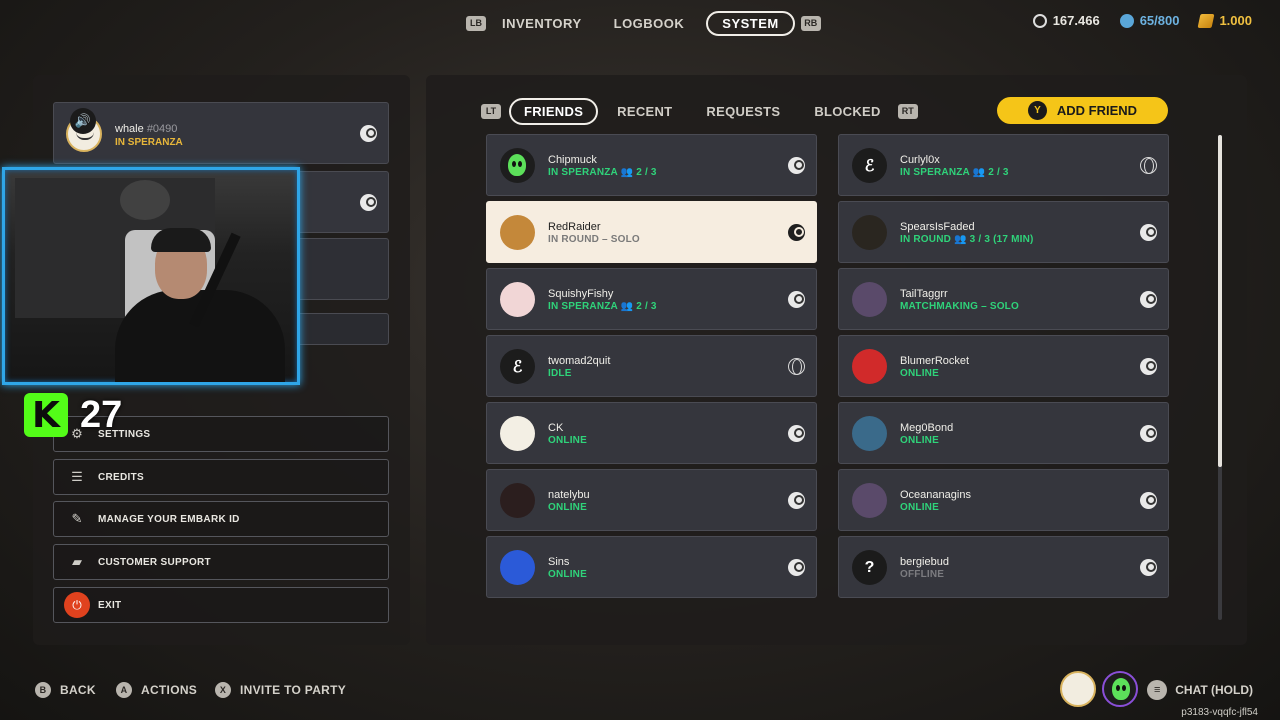 The image size is (1280, 720). I want to click on exit-button: ⏻ EXIT, so click(221, 605).